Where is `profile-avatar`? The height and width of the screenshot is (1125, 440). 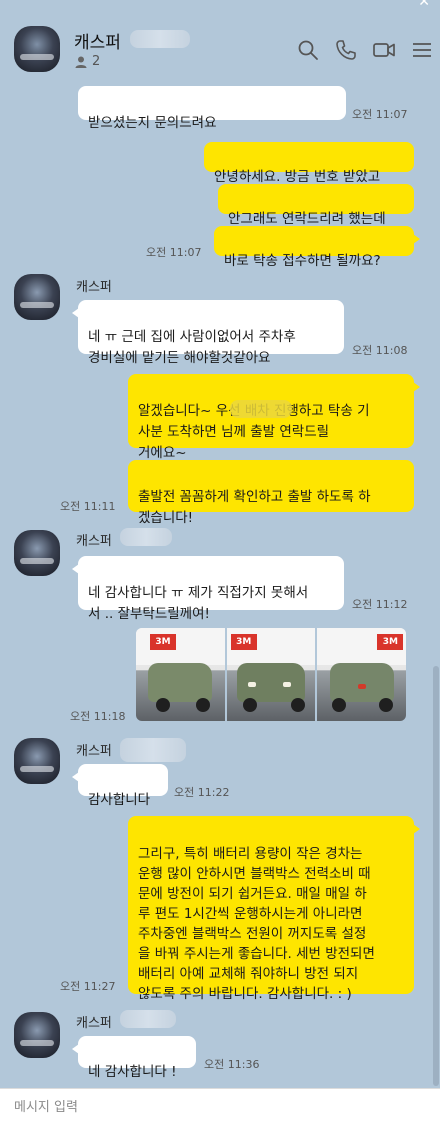
profile-avatar is located at coordinates (37, 49).